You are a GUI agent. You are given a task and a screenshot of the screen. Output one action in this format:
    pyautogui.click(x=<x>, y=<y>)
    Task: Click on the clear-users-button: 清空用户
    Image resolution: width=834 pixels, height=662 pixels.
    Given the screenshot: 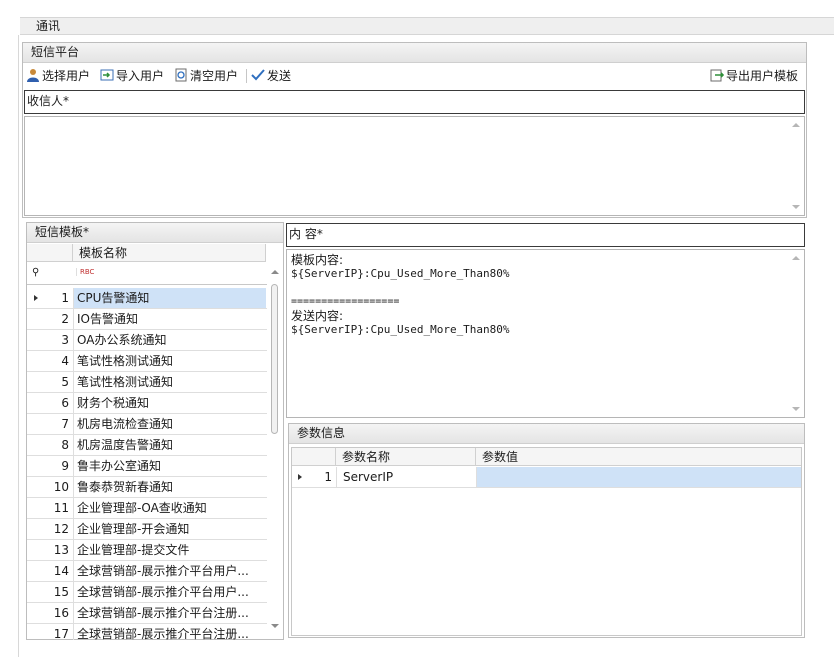 What is the action you would take?
    pyautogui.click(x=206, y=76)
    